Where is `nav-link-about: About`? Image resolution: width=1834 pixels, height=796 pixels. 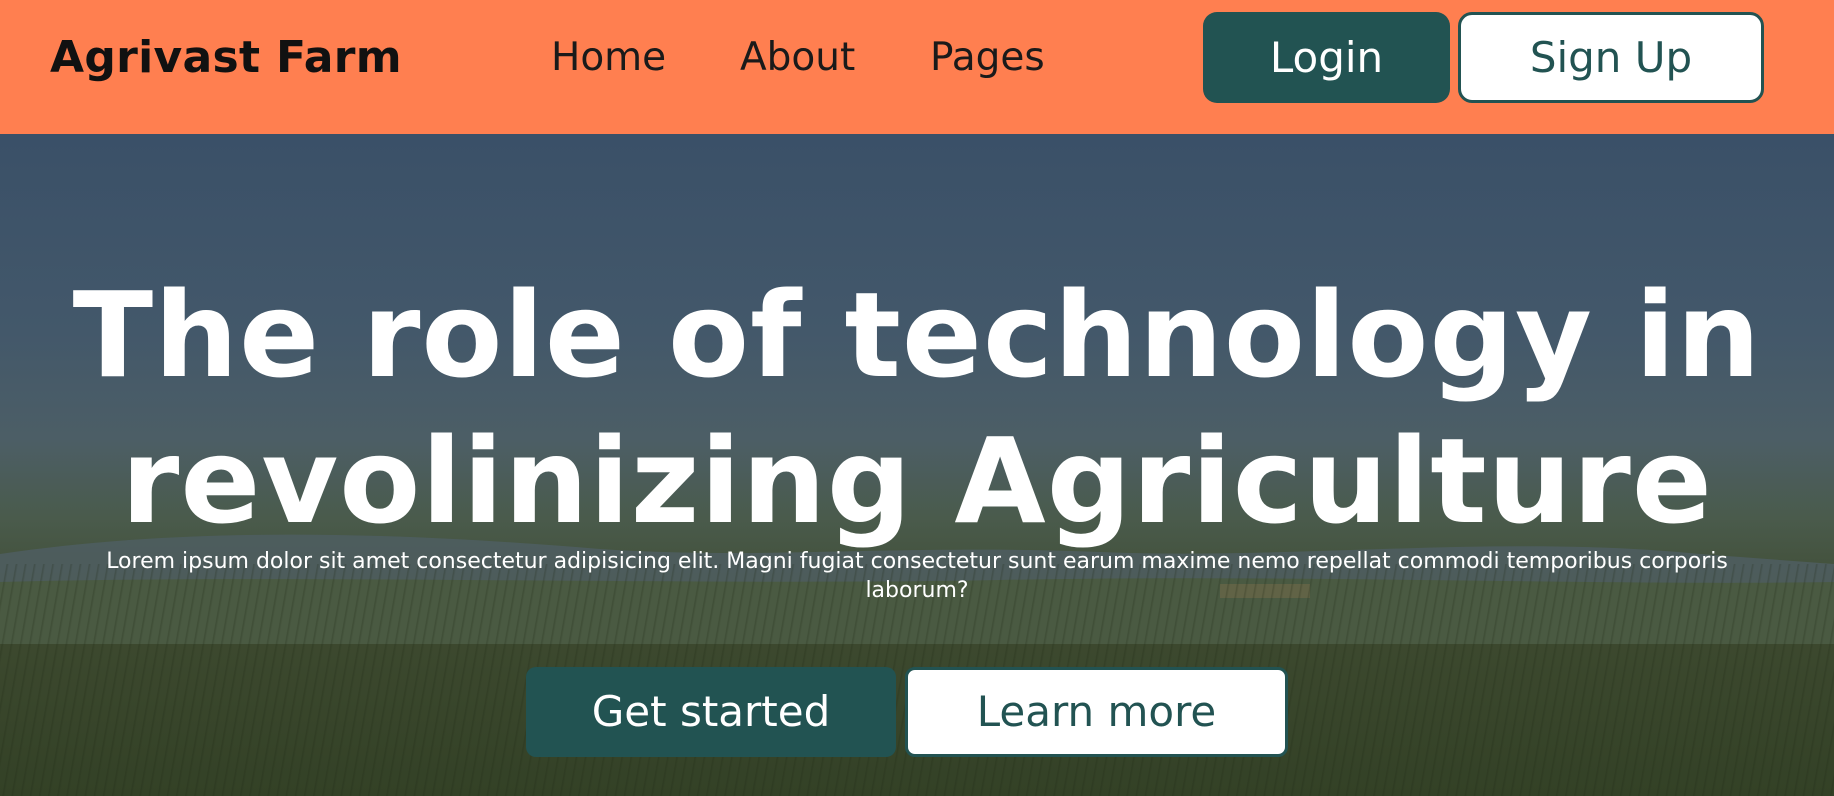
nav-link-about: About is located at coordinates (797, 58).